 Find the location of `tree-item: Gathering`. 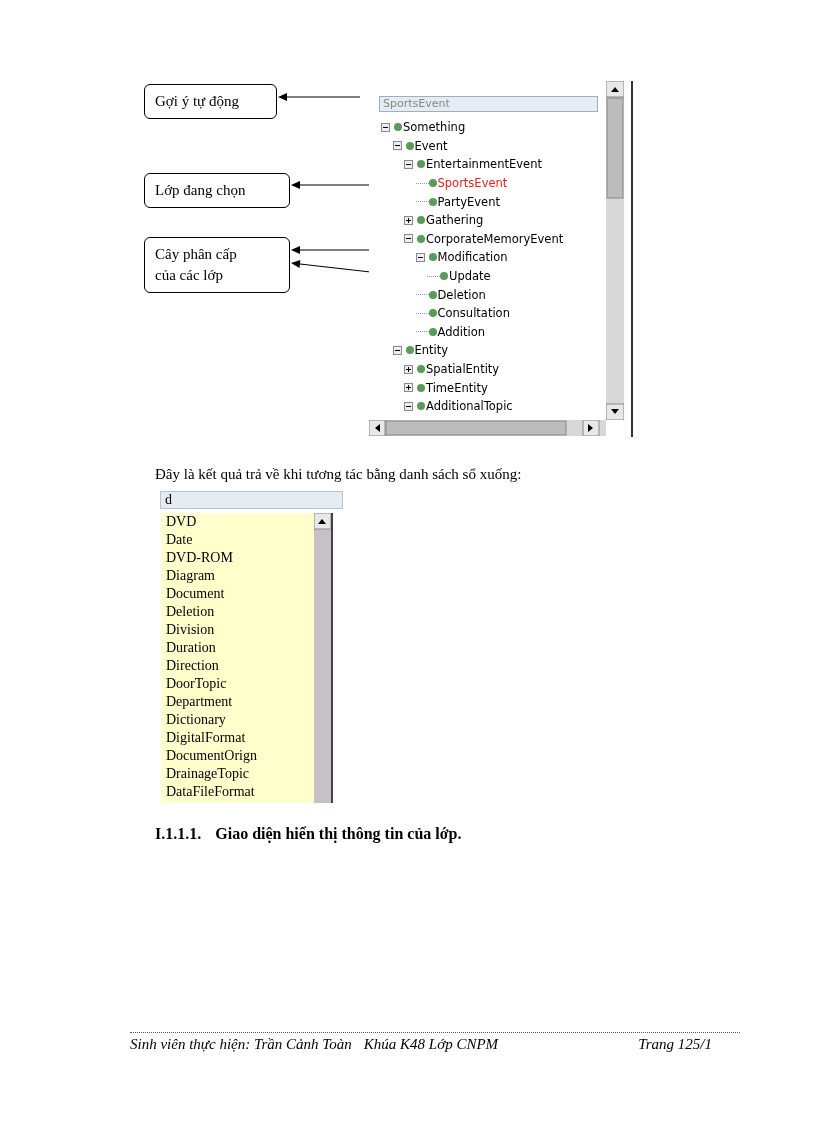

tree-item: Gathering is located at coordinates (455, 220).